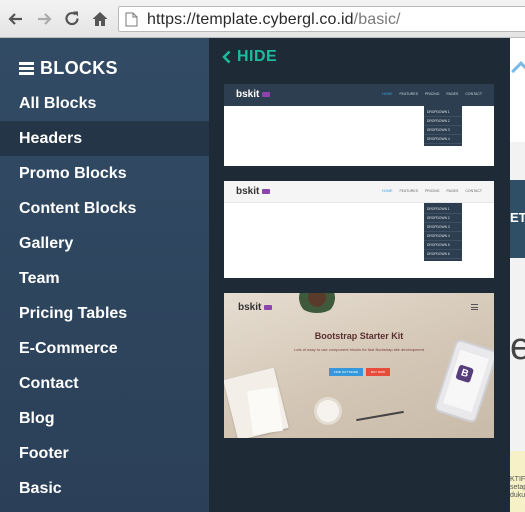  I want to click on sidebar-item-promo-blocks: Promo Blocks, so click(104, 173).